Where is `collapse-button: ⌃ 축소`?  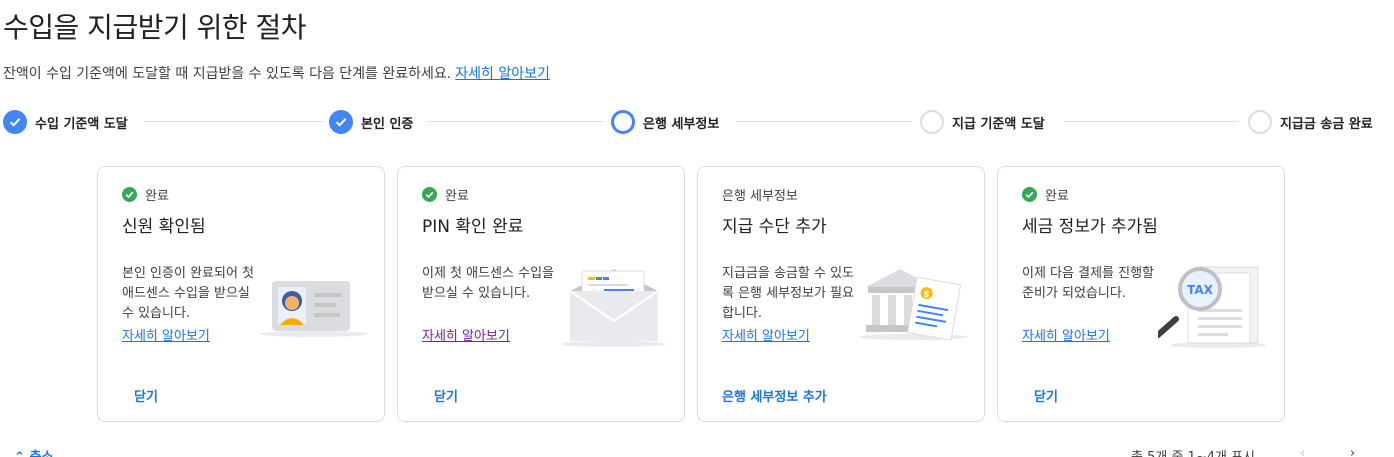 collapse-button: ⌃ 축소 is located at coordinates (33, 451).